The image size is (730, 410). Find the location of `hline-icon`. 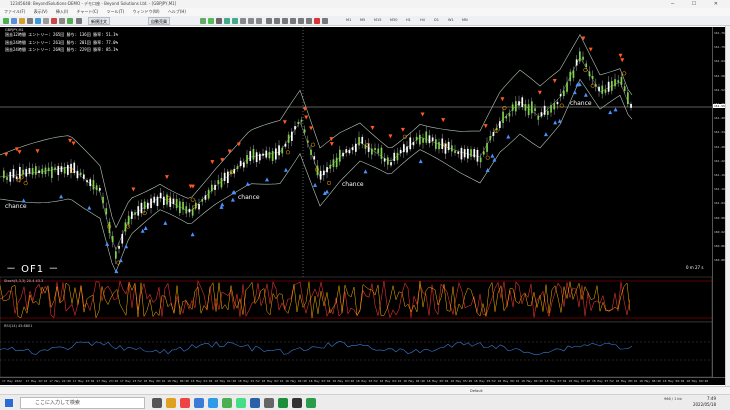

hline-icon is located at coordinates (293, 21).